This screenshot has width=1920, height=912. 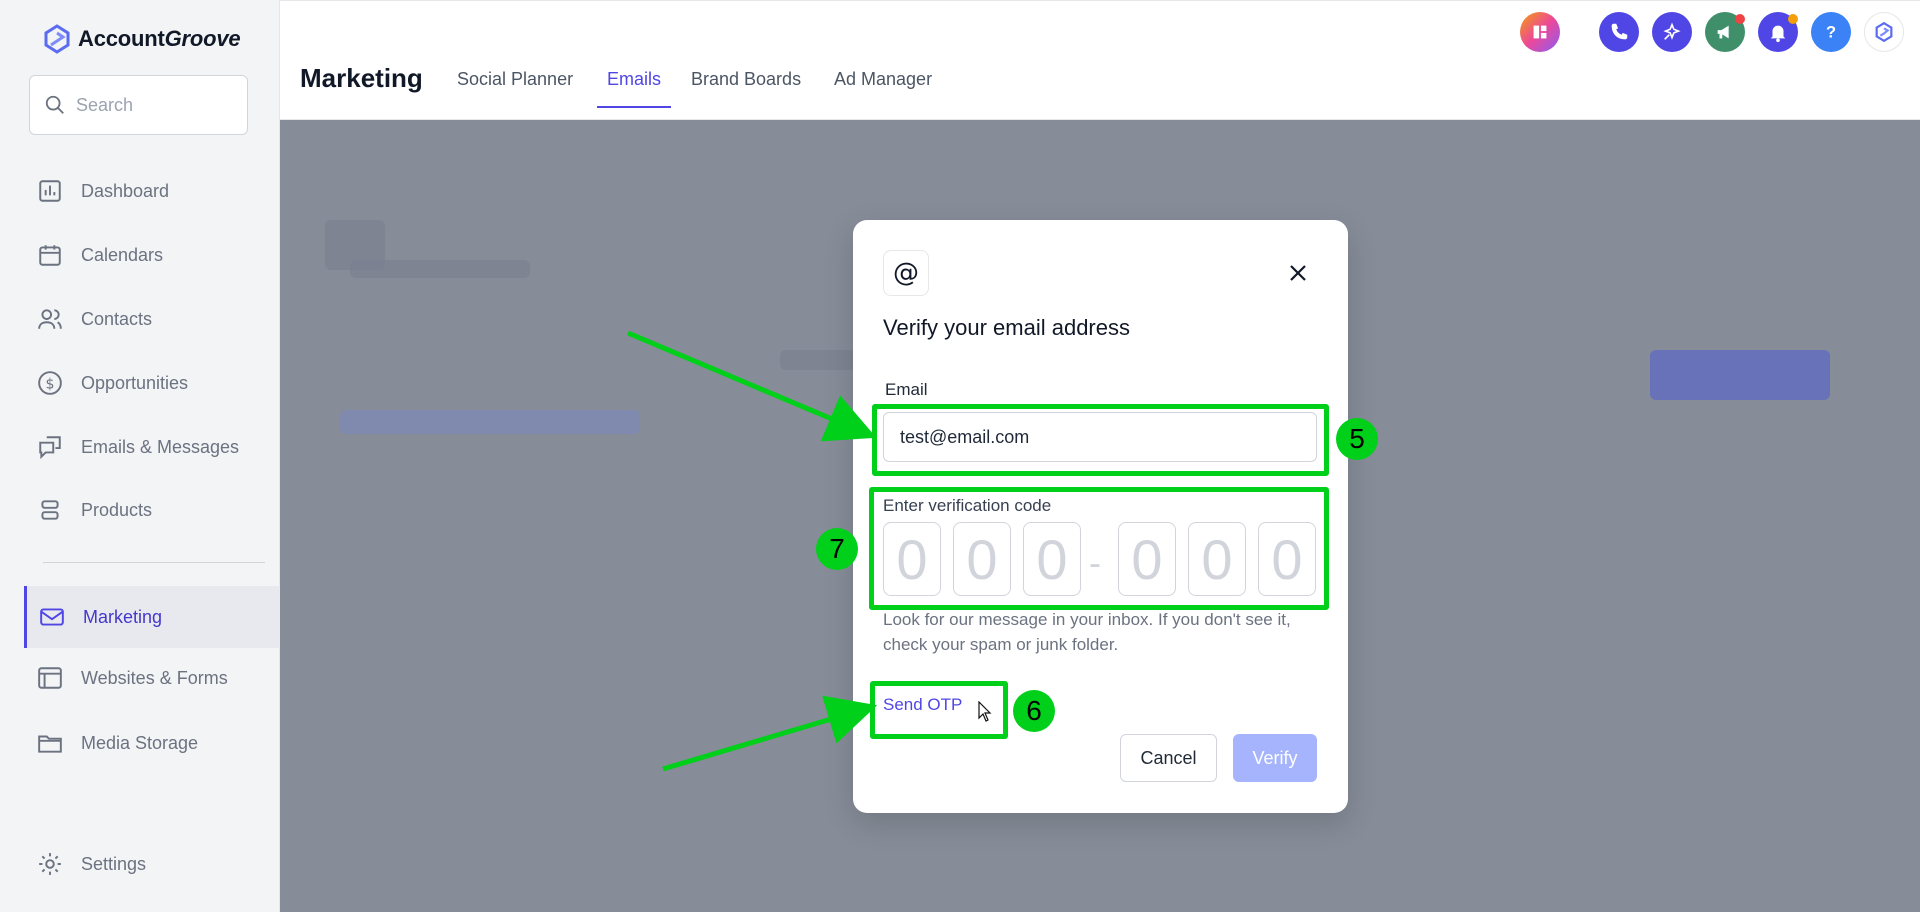 I want to click on phone-button, so click(x=1619, y=32).